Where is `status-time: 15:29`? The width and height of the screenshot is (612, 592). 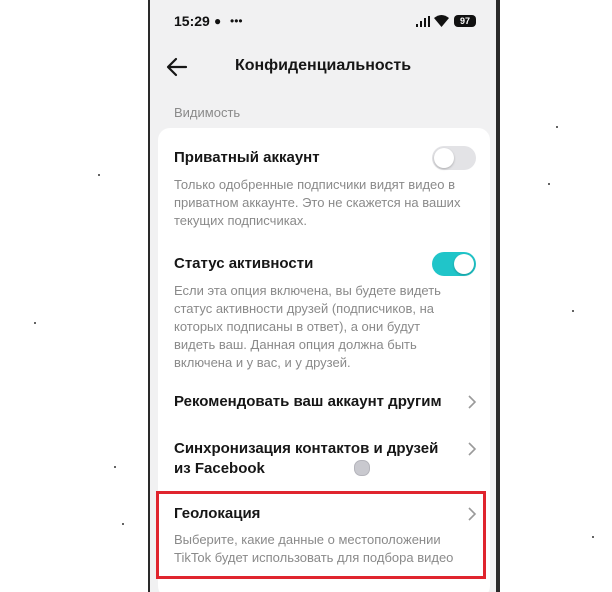
status-time: 15:29 is located at coordinates (192, 21).